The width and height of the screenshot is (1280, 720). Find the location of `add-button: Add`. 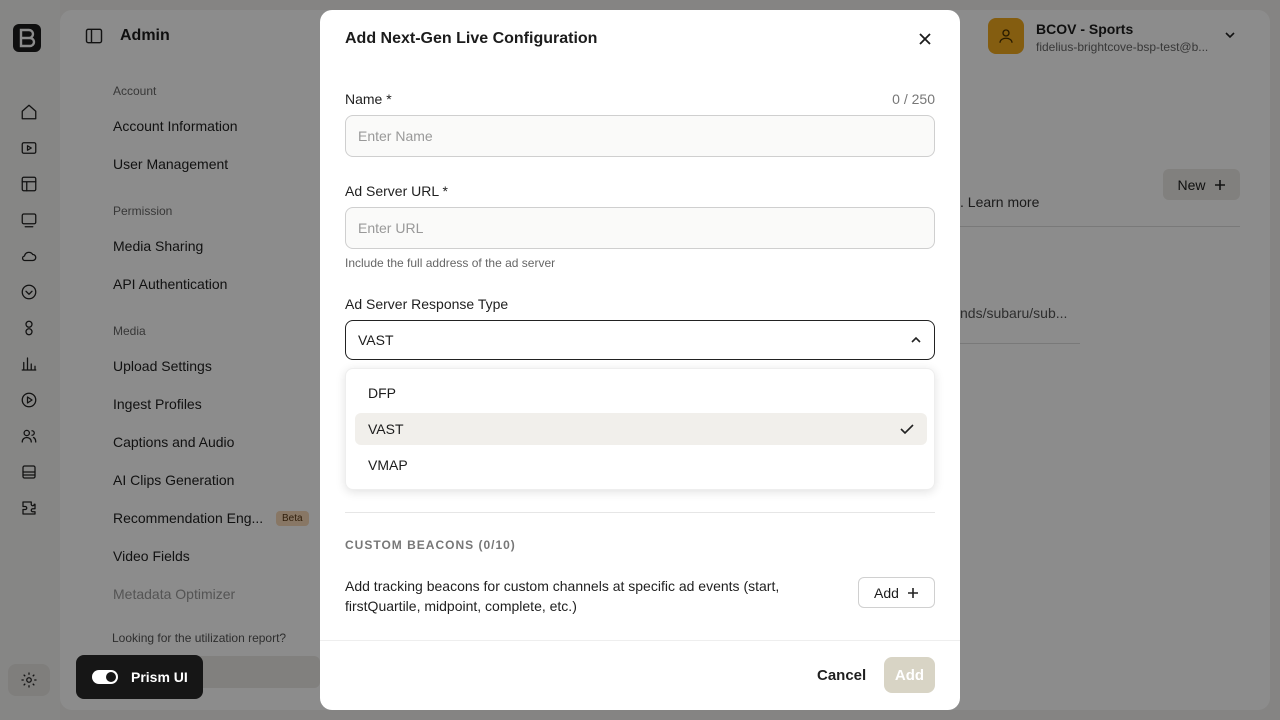

add-button: Add is located at coordinates (909, 675).